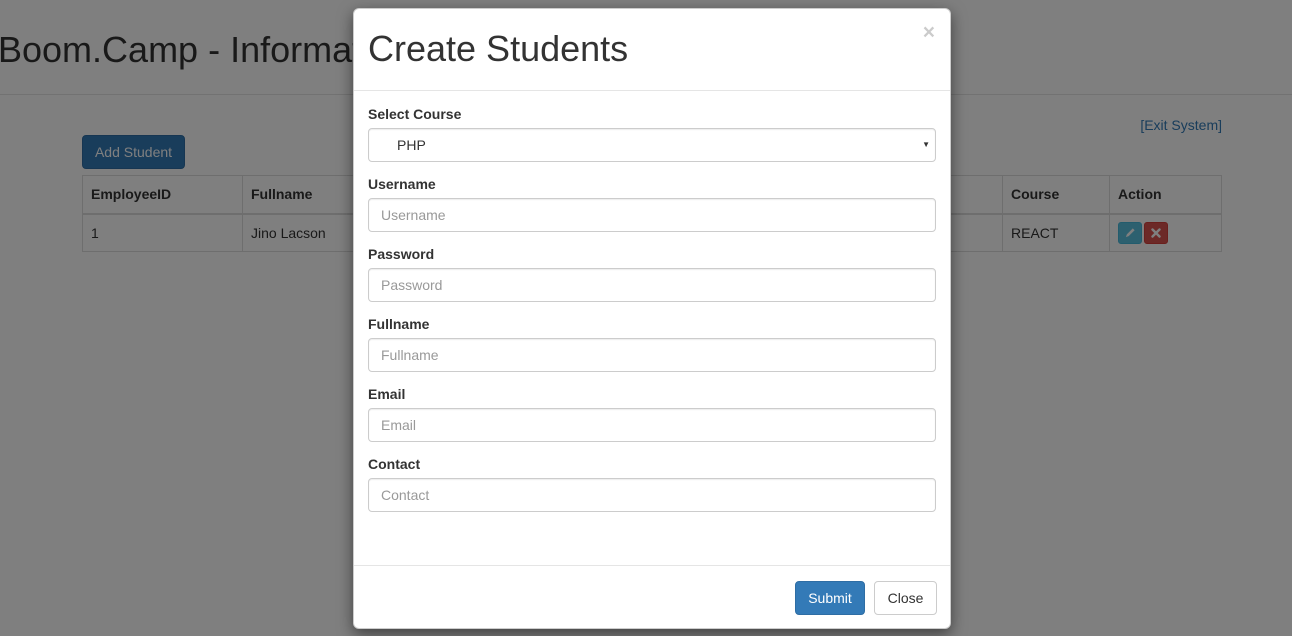 The image size is (1292, 636). I want to click on course-select: PHP ▼, so click(652, 145).